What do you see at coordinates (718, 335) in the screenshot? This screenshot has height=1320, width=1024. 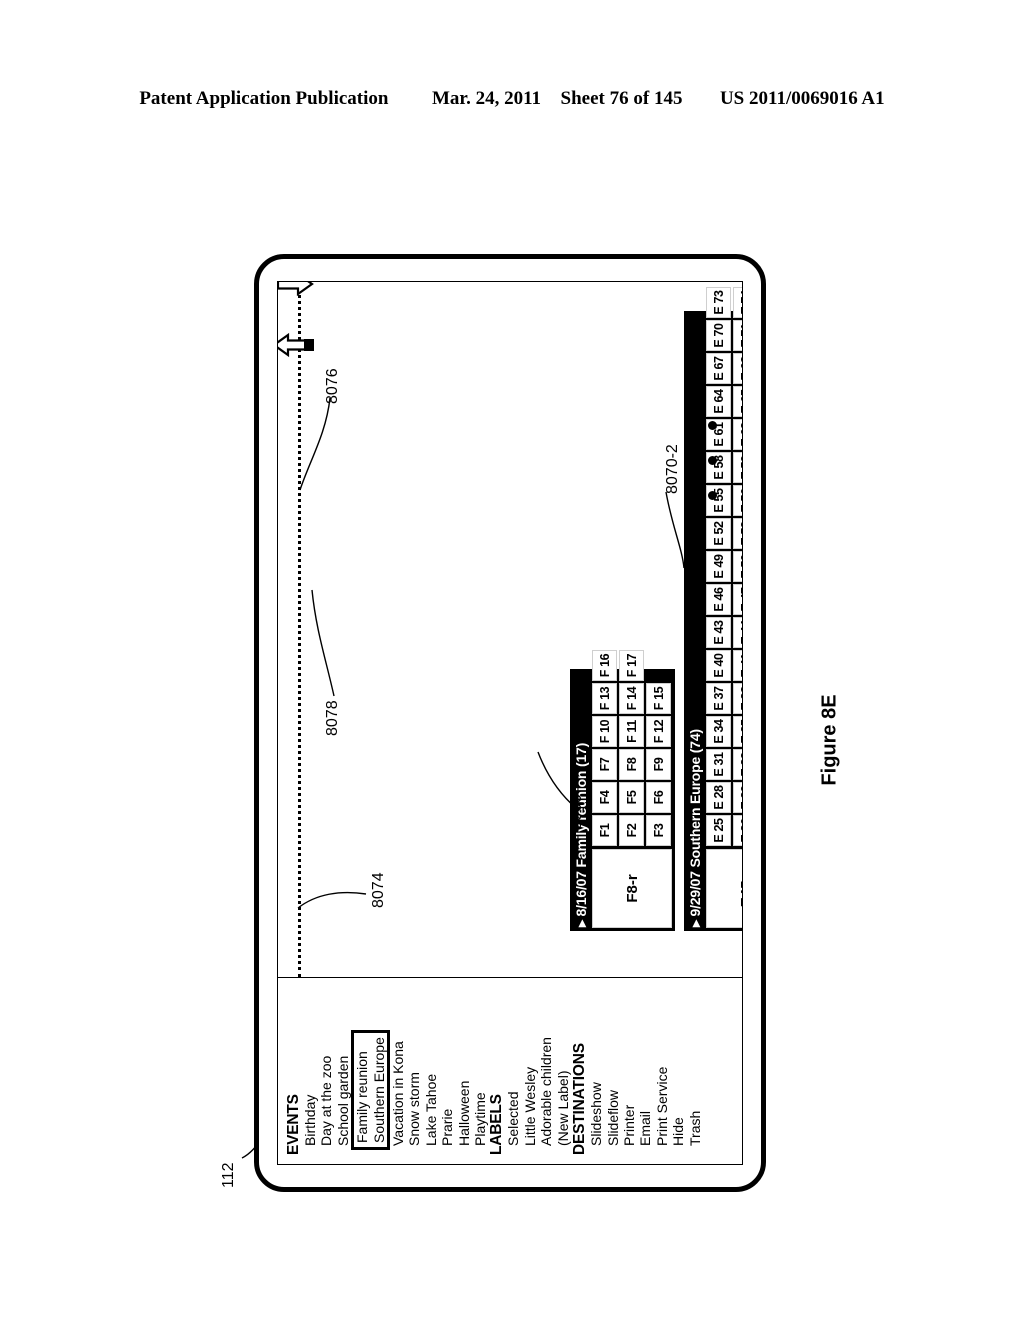 I see `thumbnail: E 70` at bounding box center [718, 335].